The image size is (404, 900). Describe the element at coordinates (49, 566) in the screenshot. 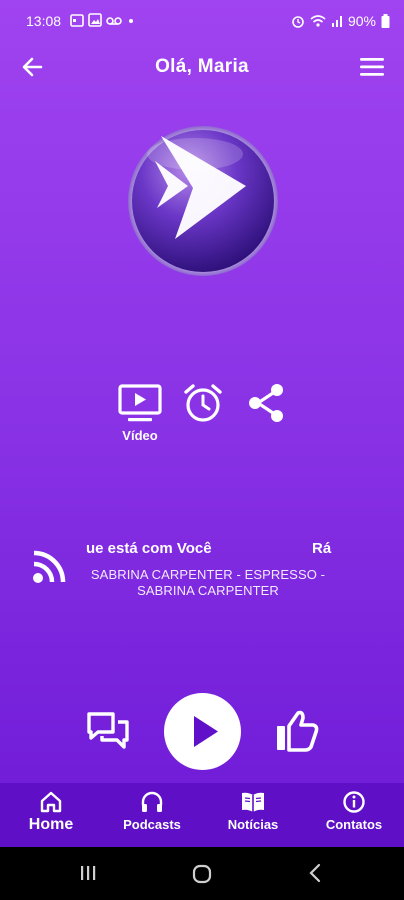

I see `rss-feed-icon` at that location.